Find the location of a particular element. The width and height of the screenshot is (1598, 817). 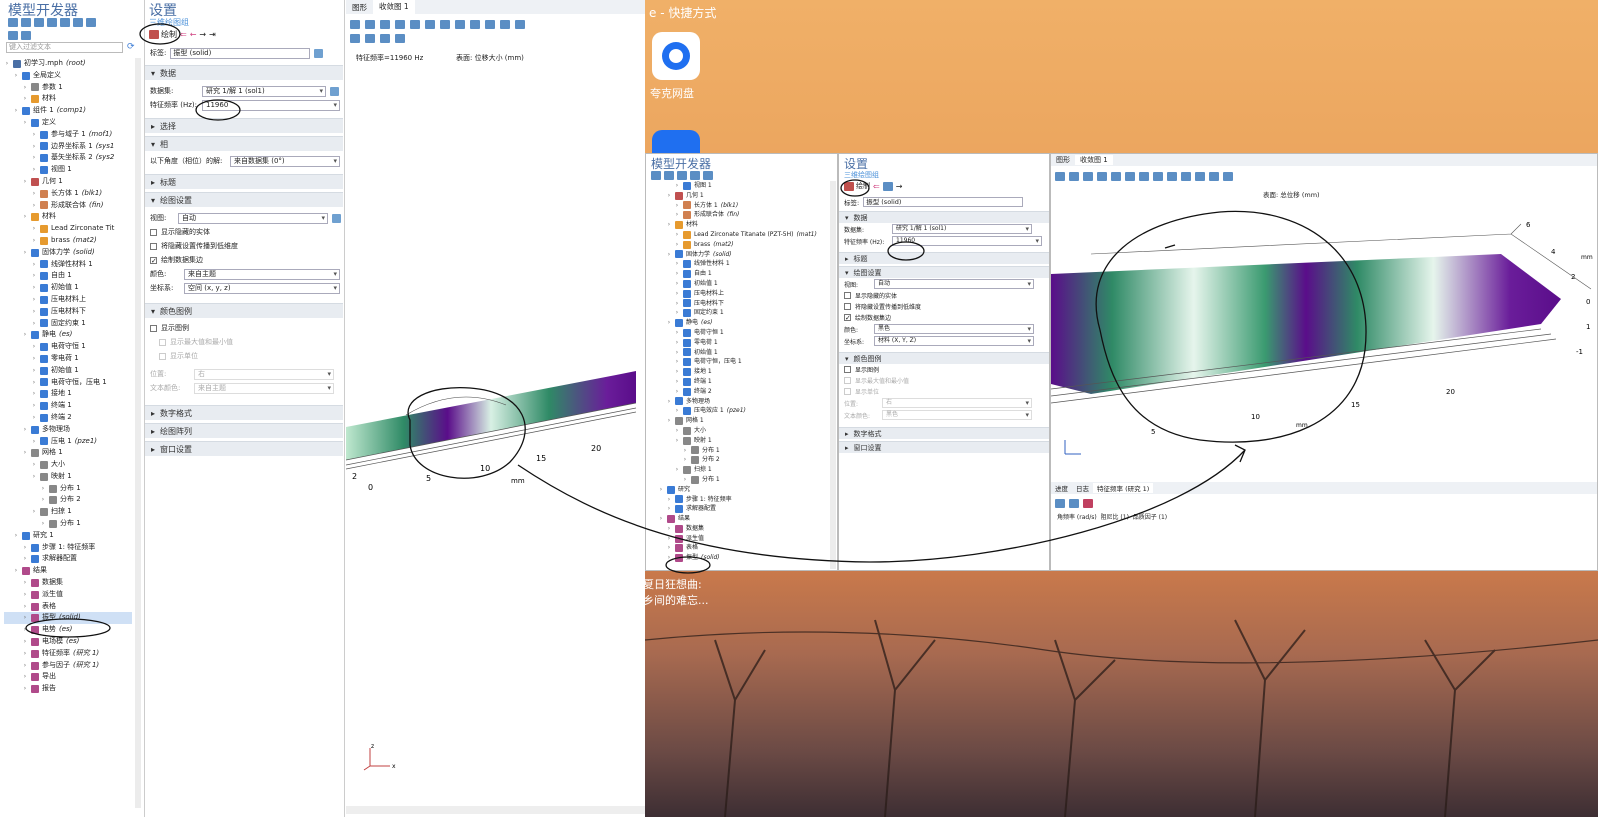

tree-item: › 材料 is located at coordinates (68, 99).